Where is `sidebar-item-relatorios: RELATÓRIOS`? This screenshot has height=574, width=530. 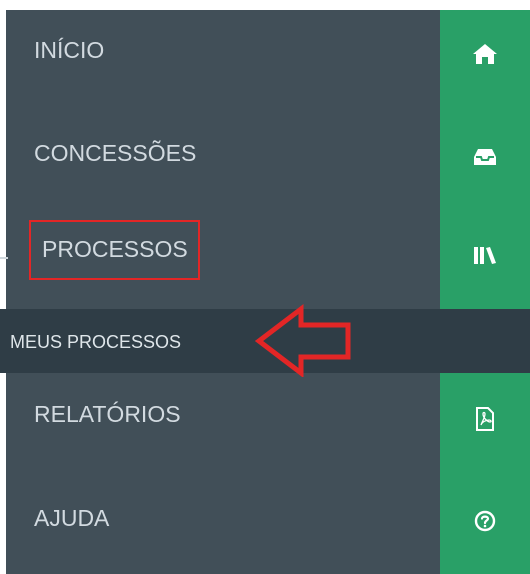
sidebar-item-relatorios: RELATÓRIOS is located at coordinates (217, 414).